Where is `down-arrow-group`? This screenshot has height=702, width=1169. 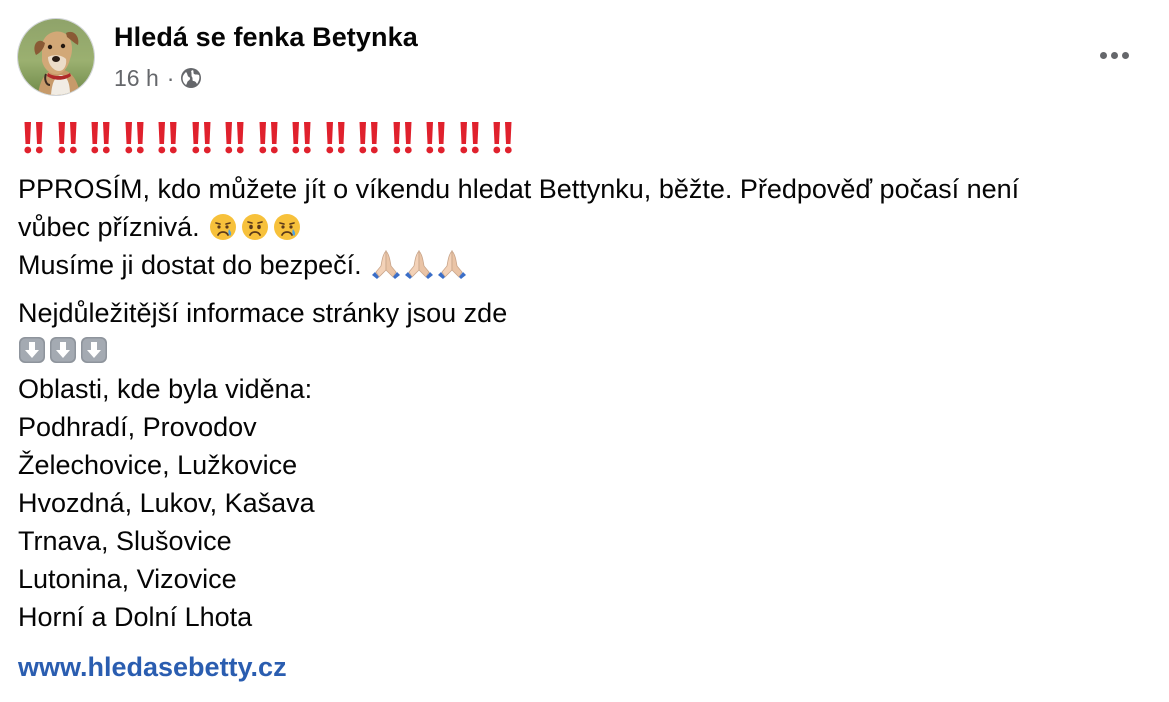 down-arrow-group is located at coordinates (64, 350).